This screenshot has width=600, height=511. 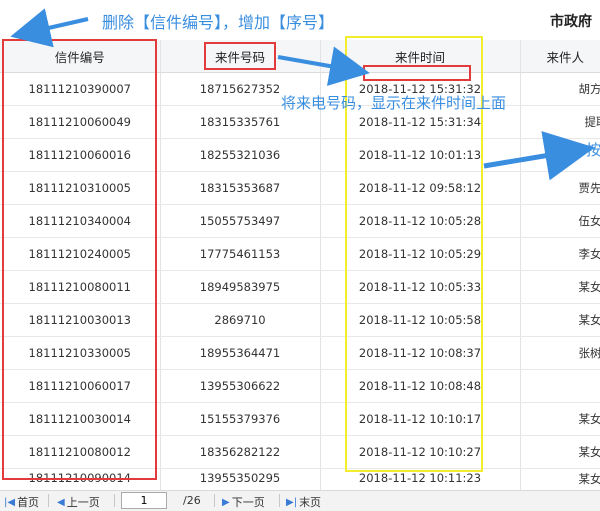 What do you see at coordinates (571, 22) in the screenshot?
I see `page-title: 市政府` at bounding box center [571, 22].